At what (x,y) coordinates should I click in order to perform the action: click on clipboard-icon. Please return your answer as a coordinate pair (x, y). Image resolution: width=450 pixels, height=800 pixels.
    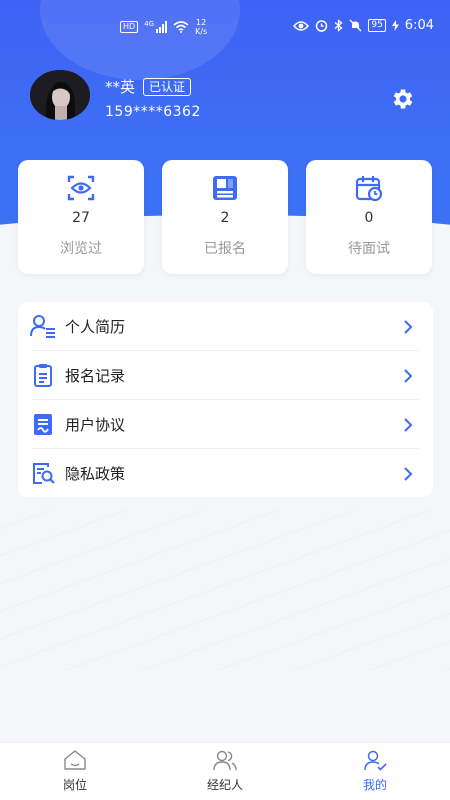
    Looking at the image, I should click on (43, 375).